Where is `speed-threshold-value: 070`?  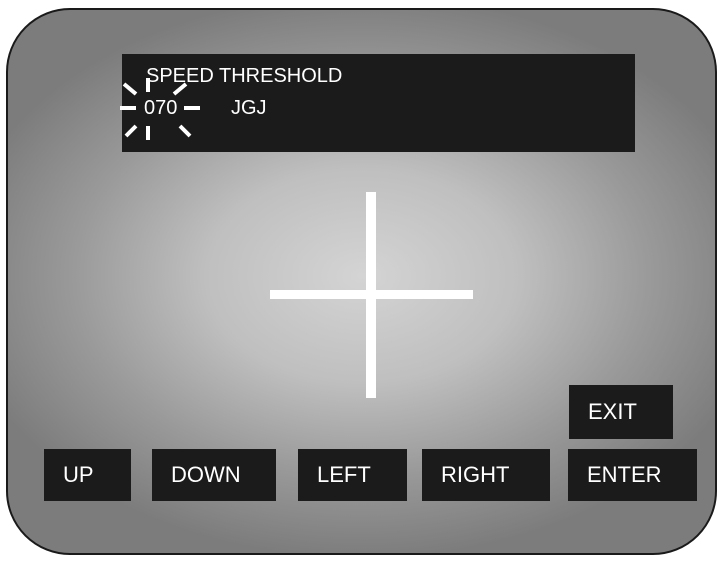
speed-threshold-value: 070 is located at coordinates (161, 108).